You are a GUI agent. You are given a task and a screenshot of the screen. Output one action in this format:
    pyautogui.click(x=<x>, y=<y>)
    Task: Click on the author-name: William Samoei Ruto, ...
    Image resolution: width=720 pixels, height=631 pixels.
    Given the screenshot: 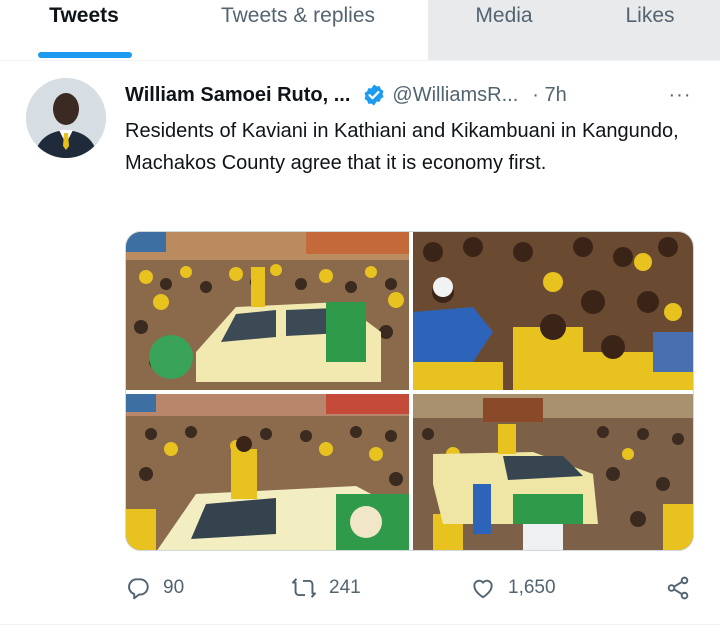 What is the action you would take?
    pyautogui.click(x=237, y=95)
    